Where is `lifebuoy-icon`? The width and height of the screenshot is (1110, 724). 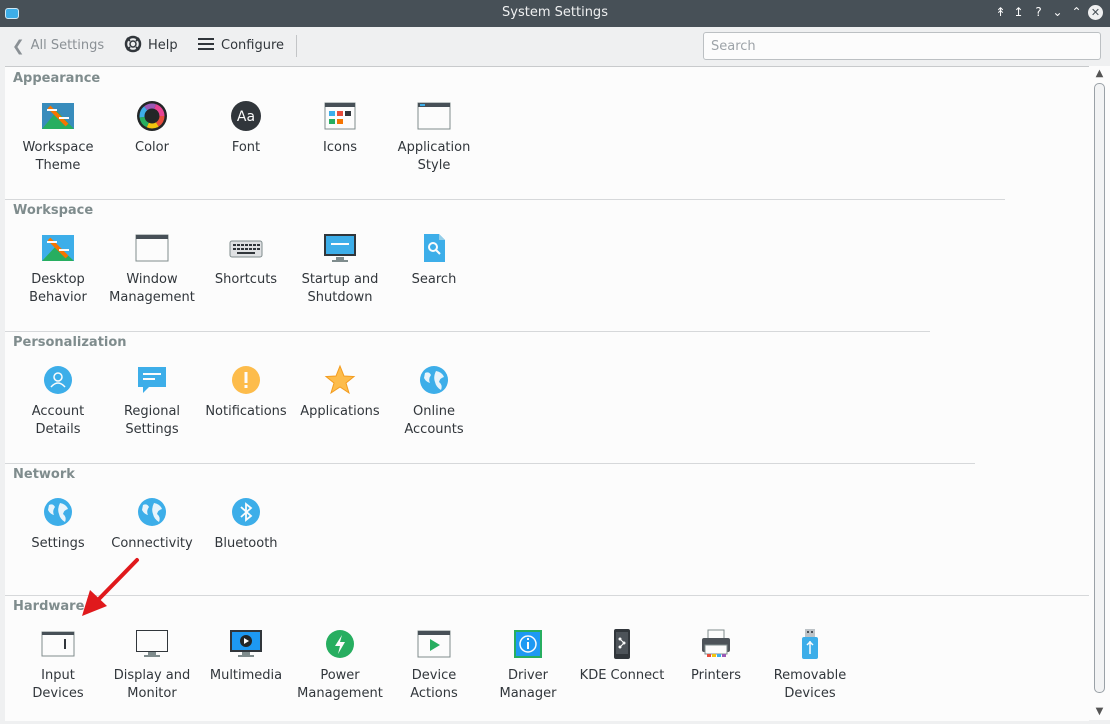
lifebuoy-icon is located at coordinates (133, 46).